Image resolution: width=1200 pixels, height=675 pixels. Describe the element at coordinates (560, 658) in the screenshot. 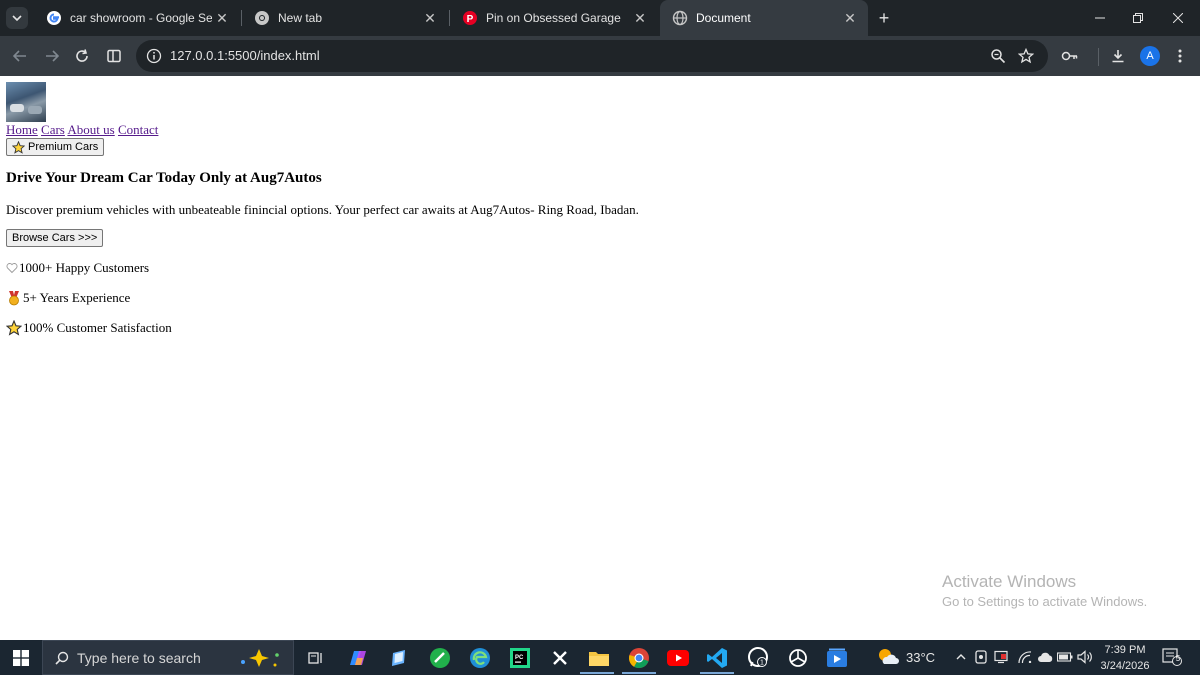

I see `taskbar-app-x` at that location.